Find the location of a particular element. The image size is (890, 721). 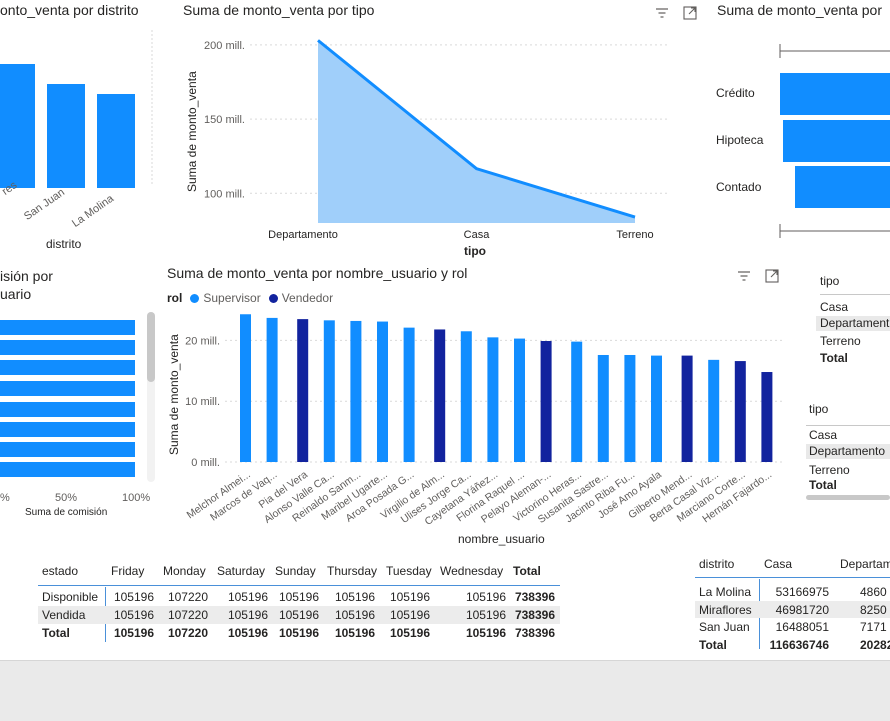

slicer-item-selected: Departament is located at coordinates (853, 323).